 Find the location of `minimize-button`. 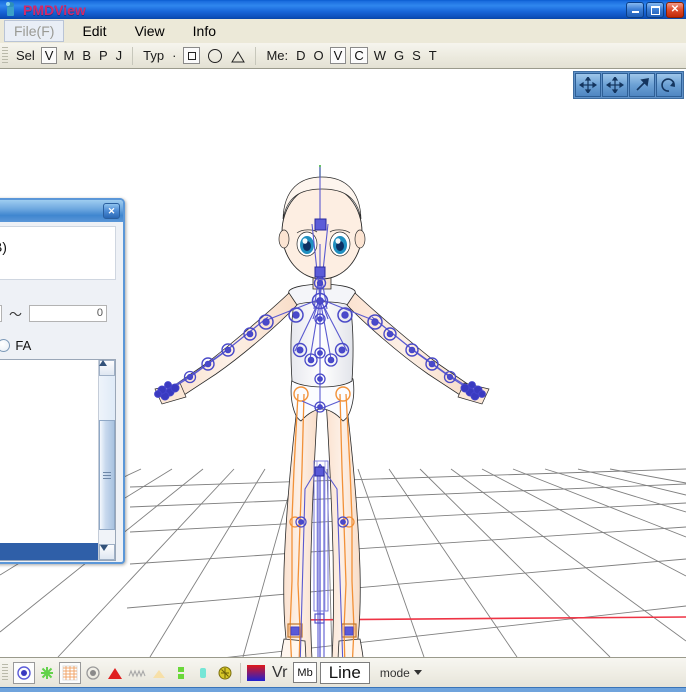

minimize-button is located at coordinates (635, 10).